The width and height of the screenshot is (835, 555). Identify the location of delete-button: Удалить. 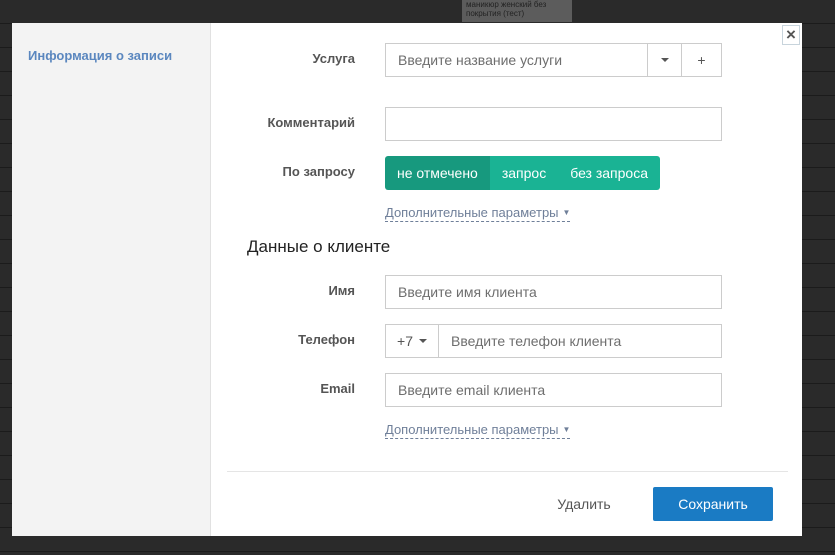
(584, 504).